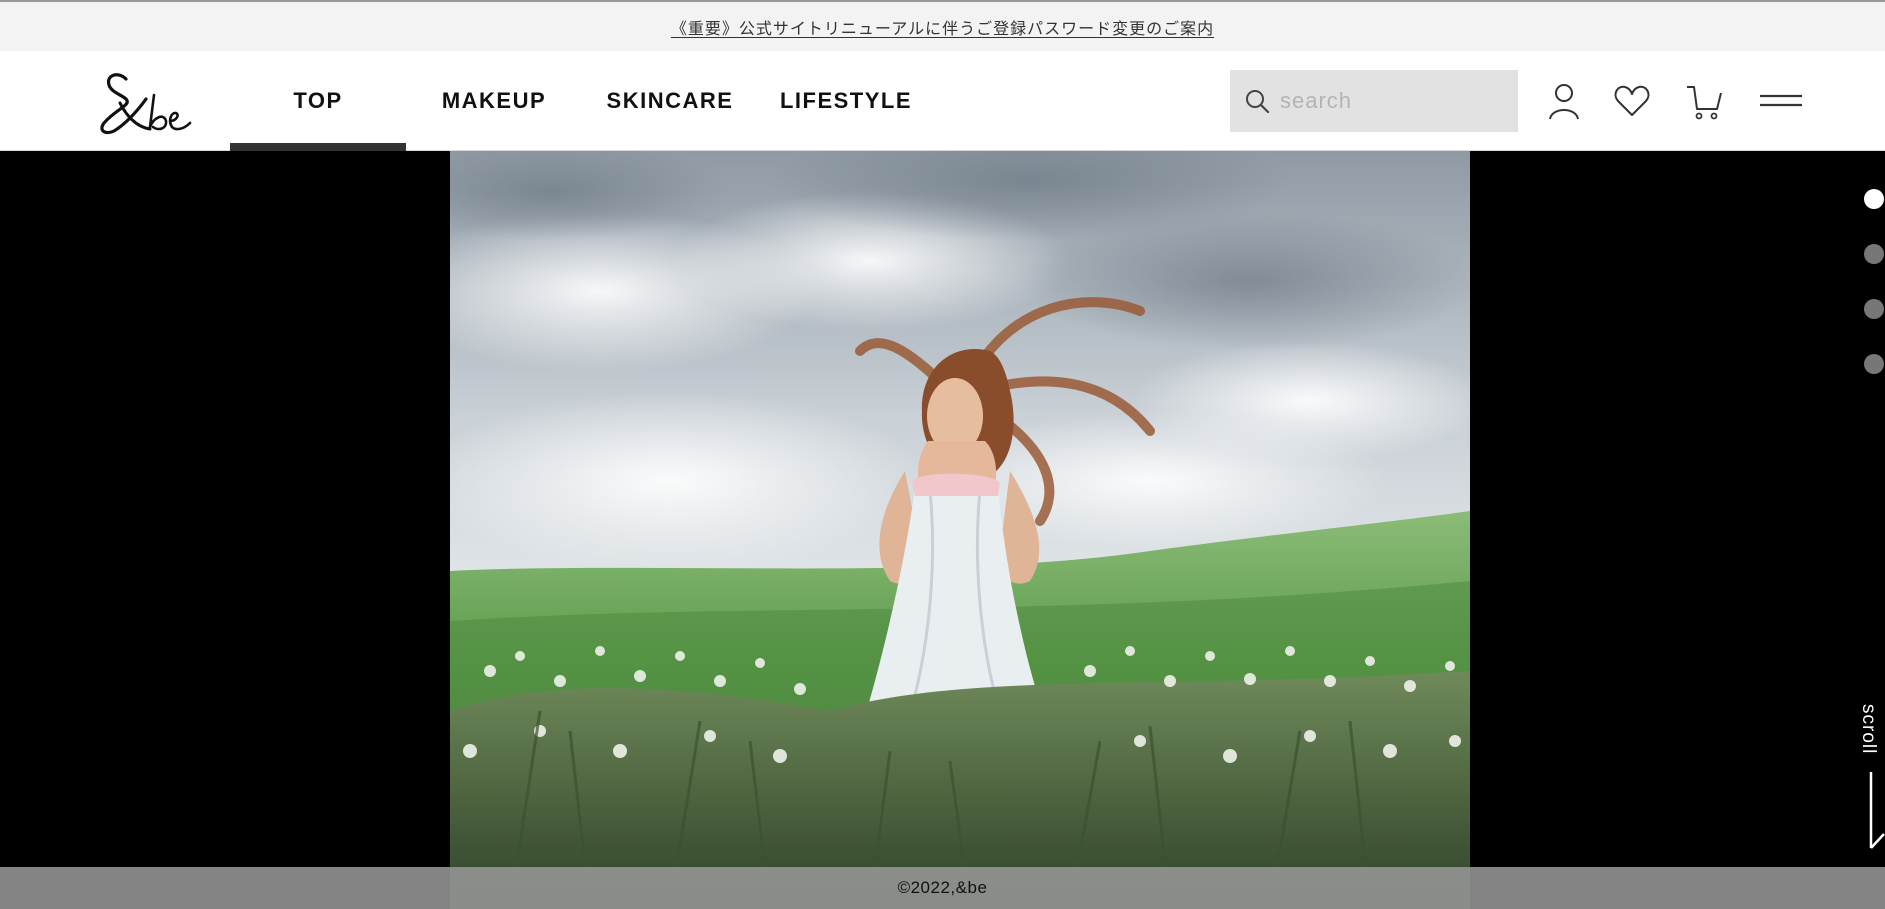 The height and width of the screenshot is (909, 1885). Describe the element at coordinates (1868, 729) in the screenshot. I see `scroll-label: scroll` at that location.